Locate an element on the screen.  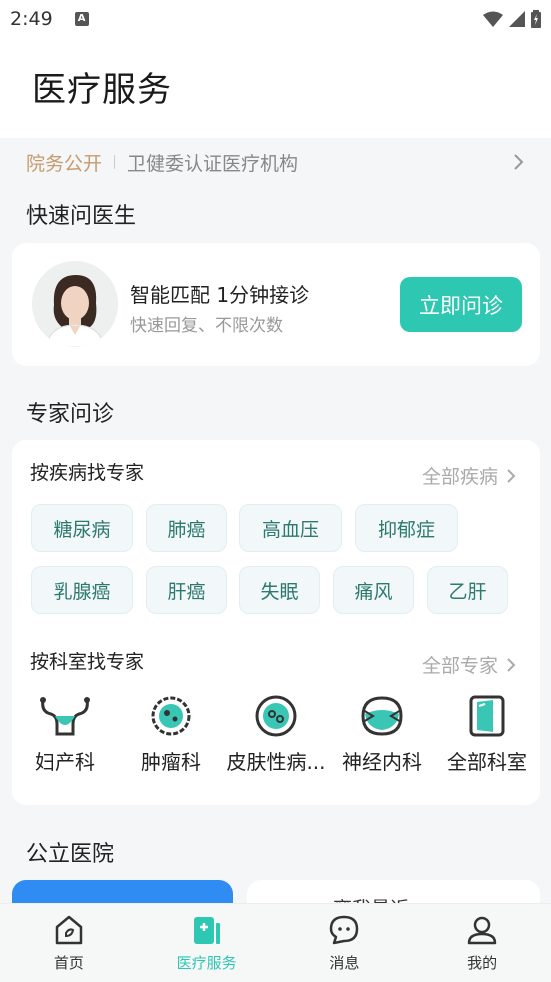
tab-label: 消息 is located at coordinates (344, 963).